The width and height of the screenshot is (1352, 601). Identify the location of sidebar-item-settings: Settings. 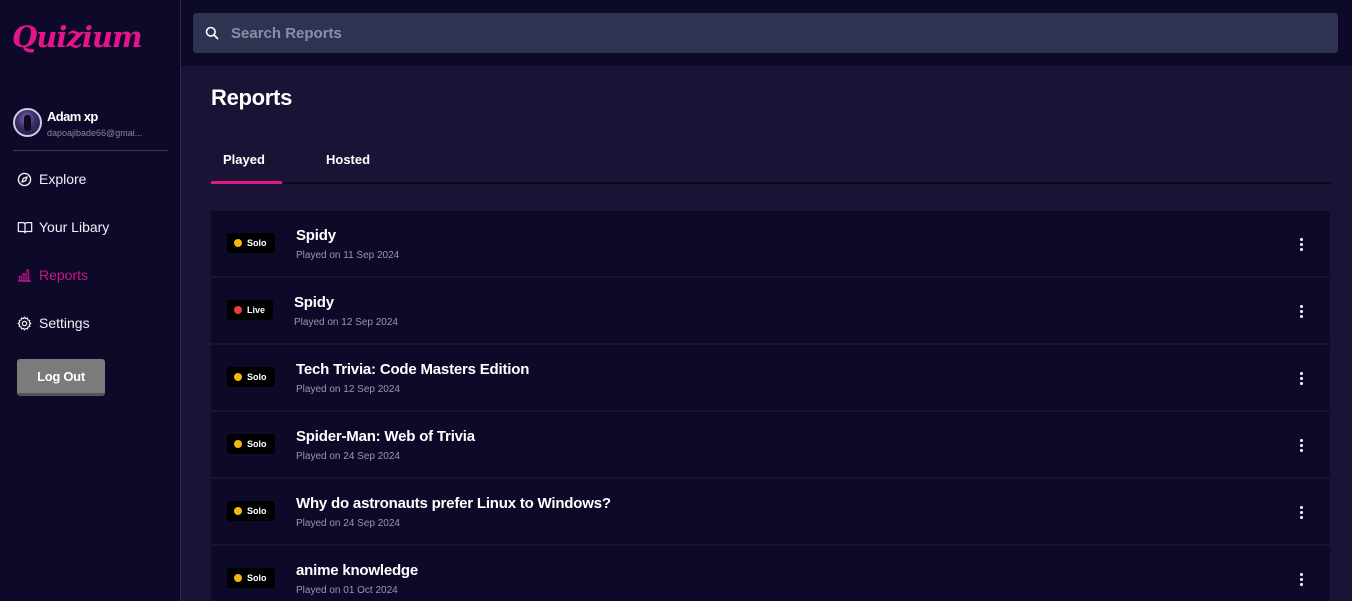
(53, 323).